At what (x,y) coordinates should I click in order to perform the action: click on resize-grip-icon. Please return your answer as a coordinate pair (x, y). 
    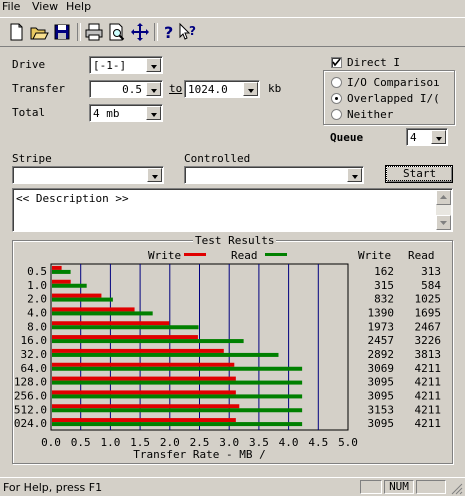
    Looking at the image, I should click on (456, 488).